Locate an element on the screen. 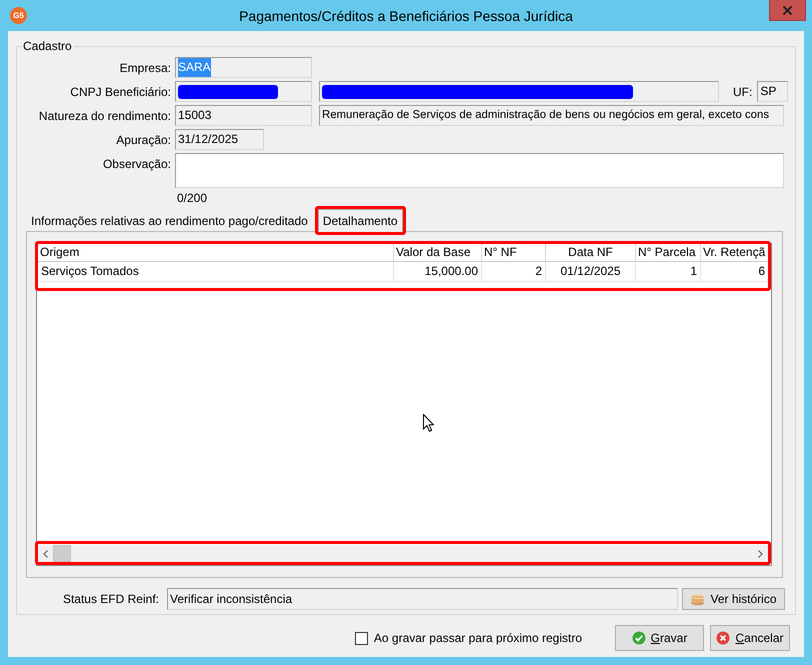  group-title: Cadastro is located at coordinates (47, 46).